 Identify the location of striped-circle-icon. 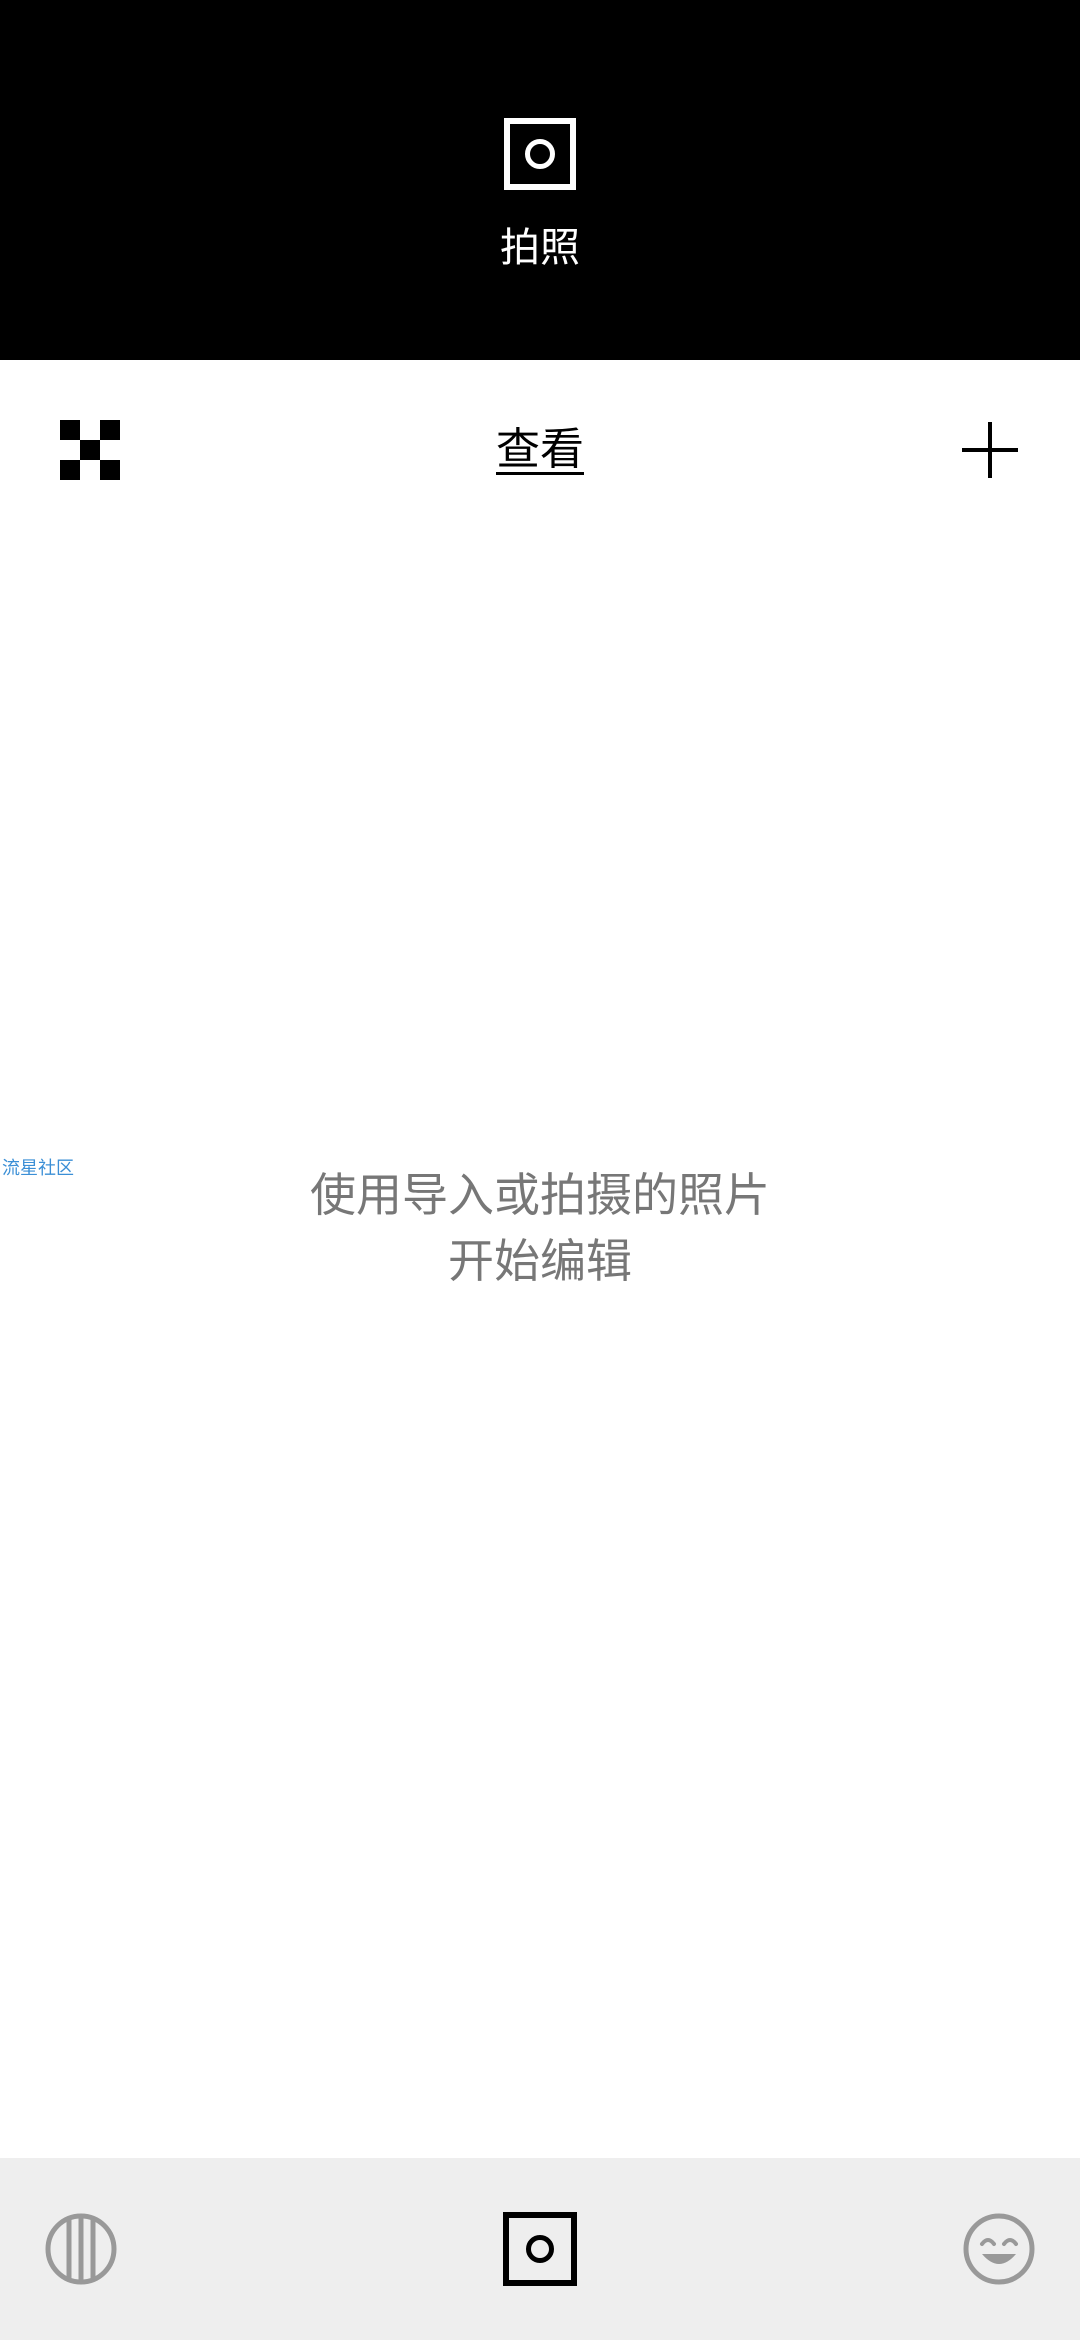
(81, 2249).